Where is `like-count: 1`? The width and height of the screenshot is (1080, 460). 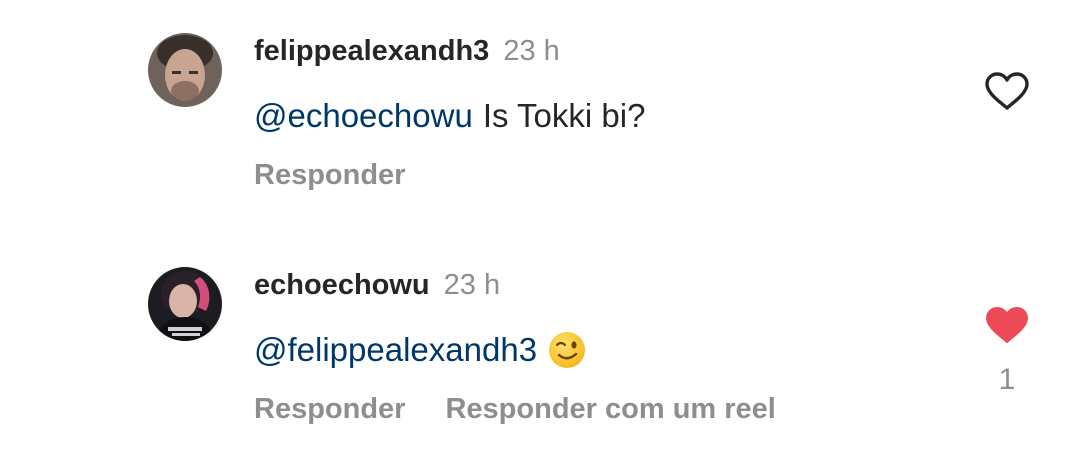
like-count: 1 is located at coordinates (1007, 379).